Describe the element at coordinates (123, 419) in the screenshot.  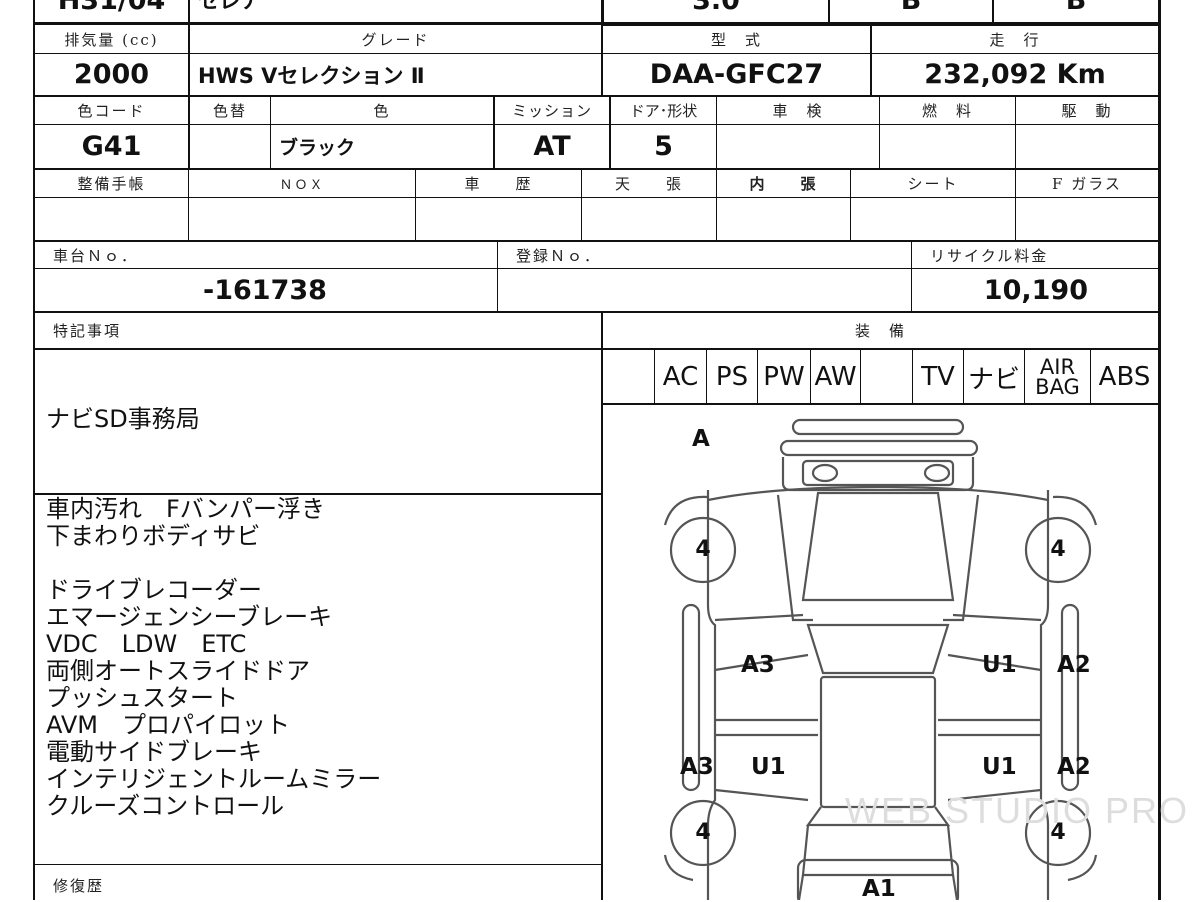
I see `remarks-line1: ナビSD事務局` at that location.